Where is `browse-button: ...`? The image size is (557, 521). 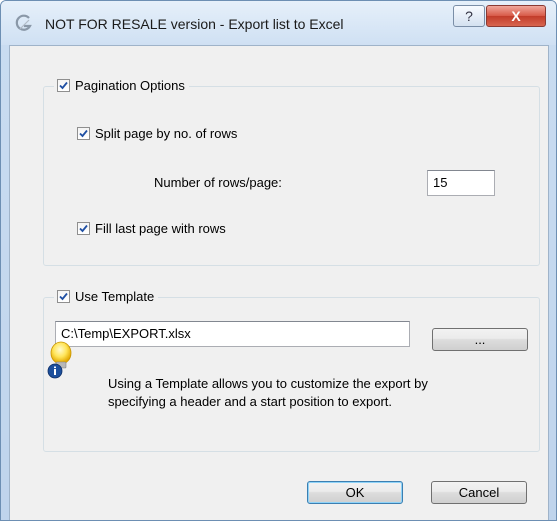
browse-button: ... is located at coordinates (480, 339).